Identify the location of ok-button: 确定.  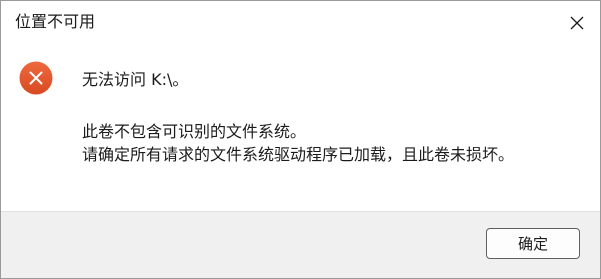
(533, 243).